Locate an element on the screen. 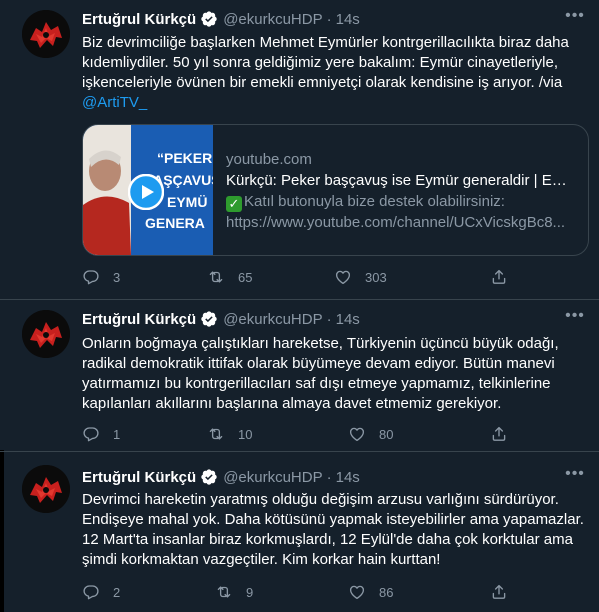 The image size is (599, 612). reply-button: 1 is located at coordinates (101, 434).